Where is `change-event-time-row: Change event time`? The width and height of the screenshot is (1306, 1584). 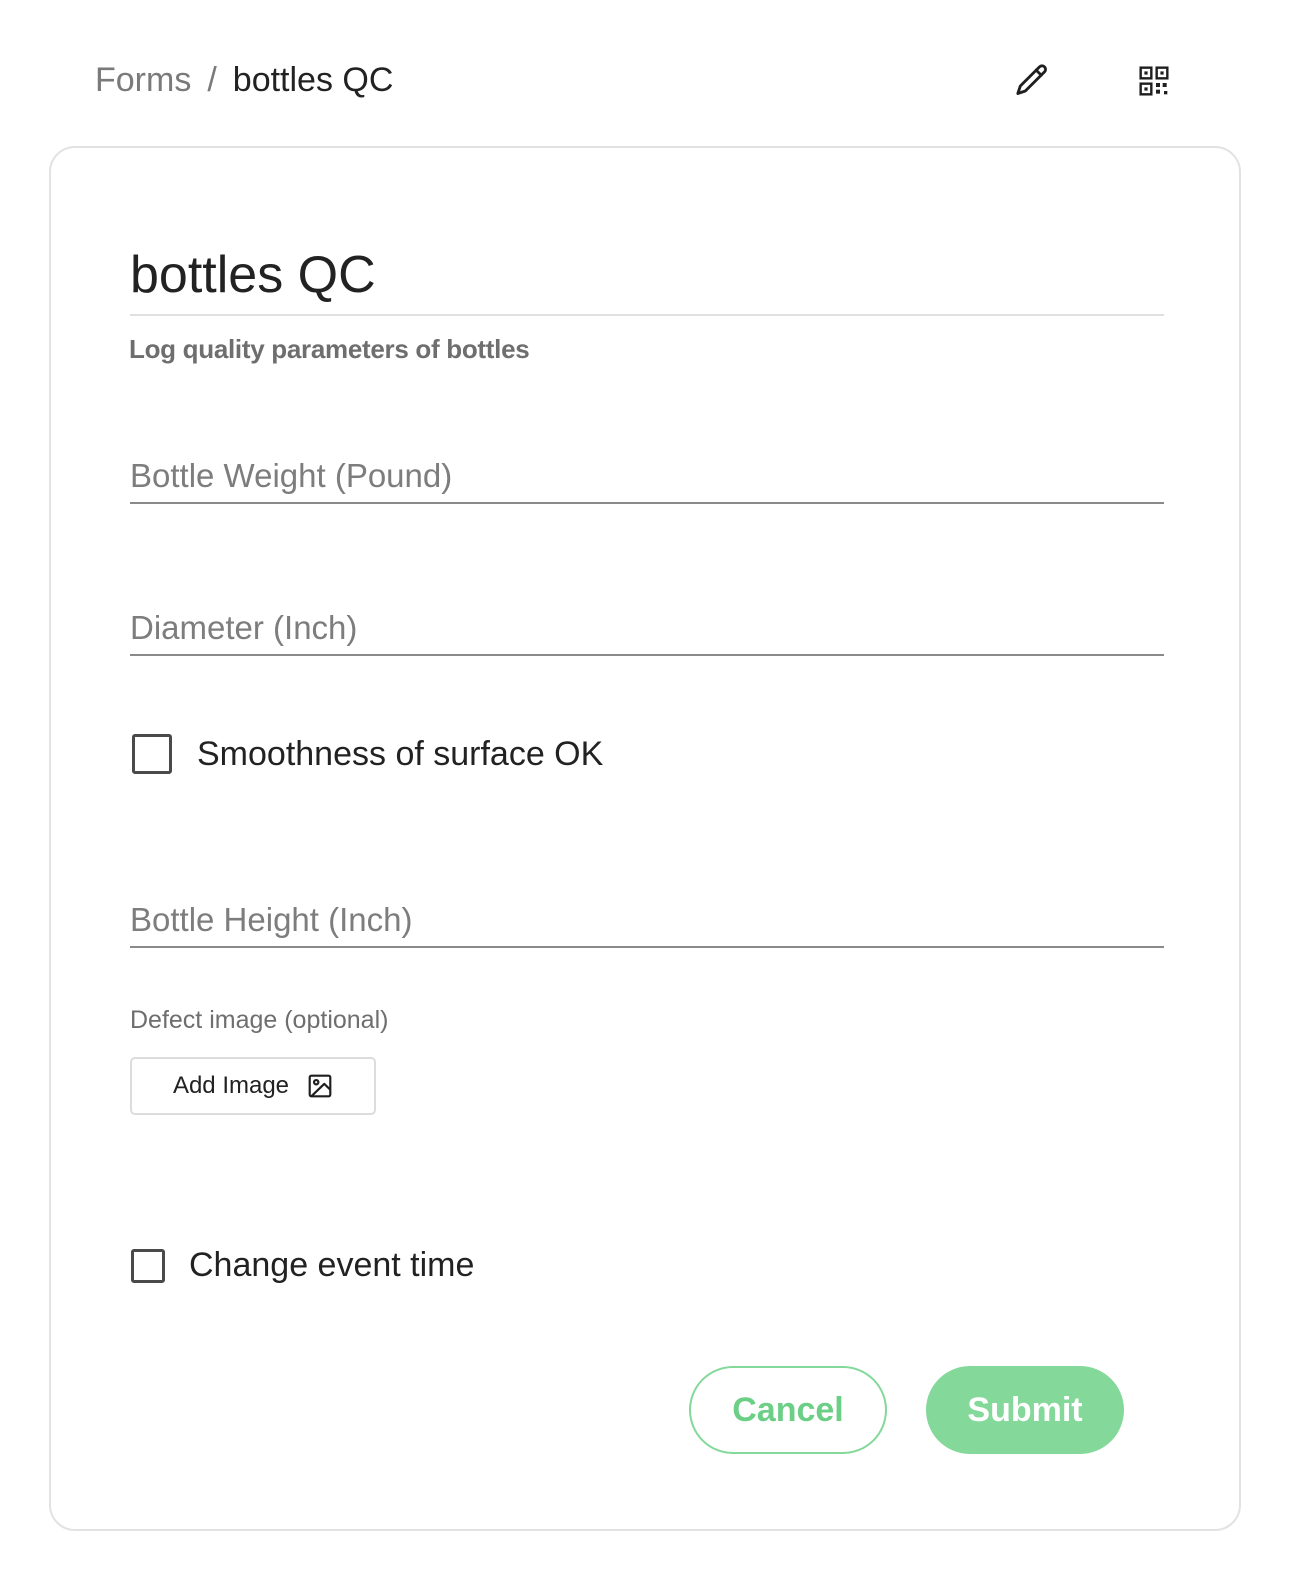 change-event-time-row: Change event time is located at coordinates (302, 1265).